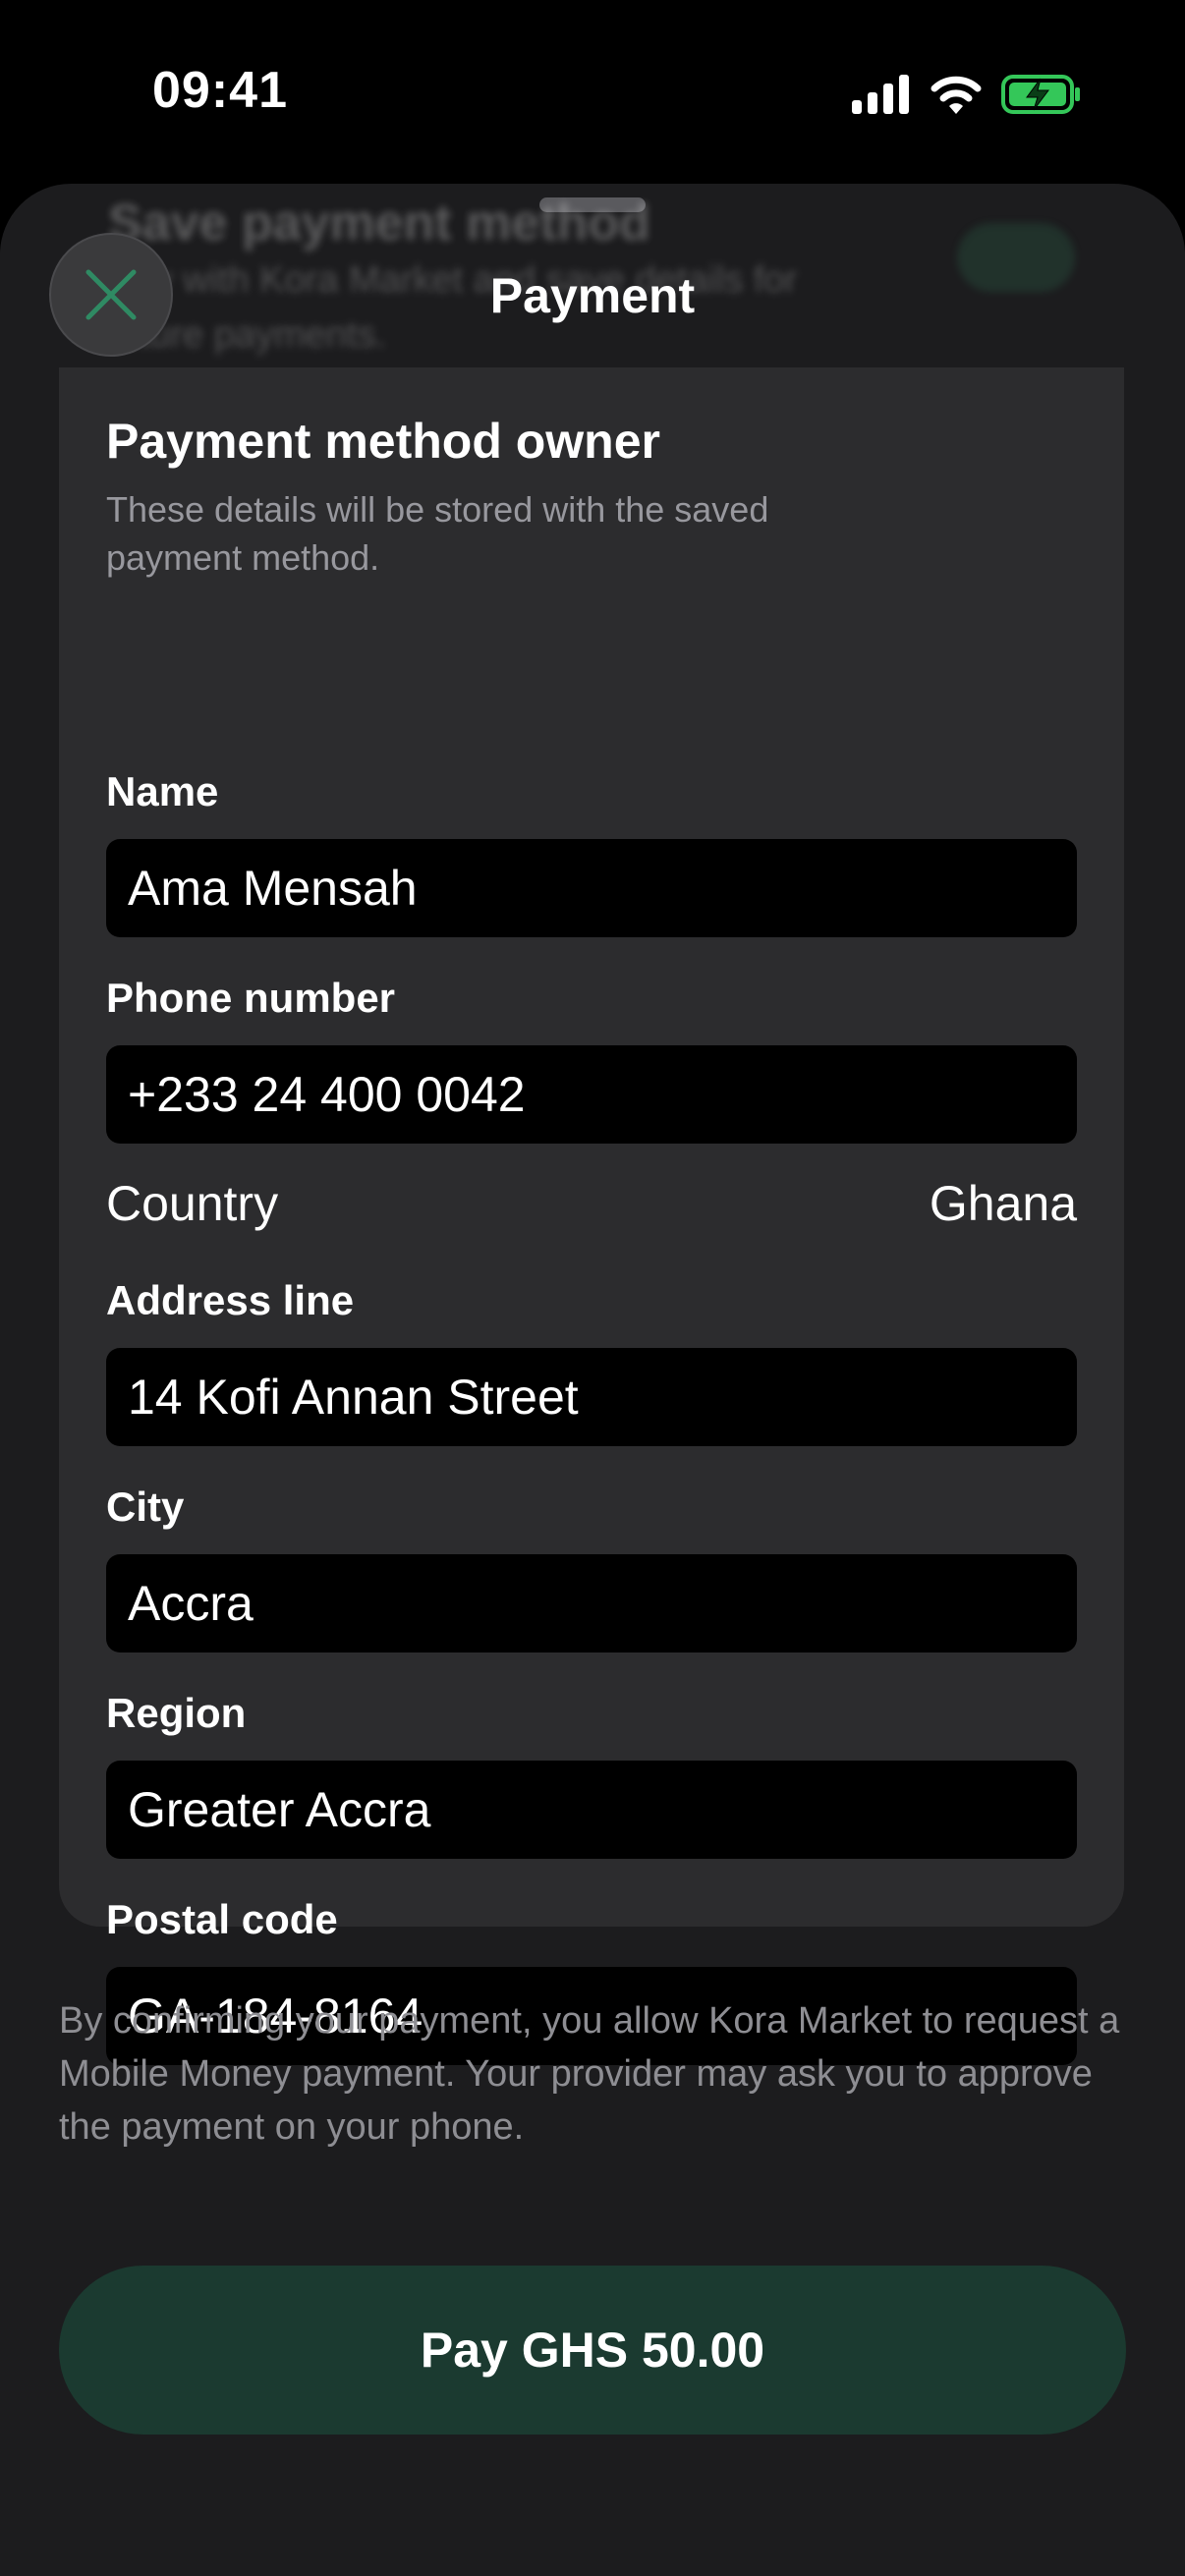  What do you see at coordinates (177, 1713) in the screenshot?
I see `region-label: Region` at bounding box center [177, 1713].